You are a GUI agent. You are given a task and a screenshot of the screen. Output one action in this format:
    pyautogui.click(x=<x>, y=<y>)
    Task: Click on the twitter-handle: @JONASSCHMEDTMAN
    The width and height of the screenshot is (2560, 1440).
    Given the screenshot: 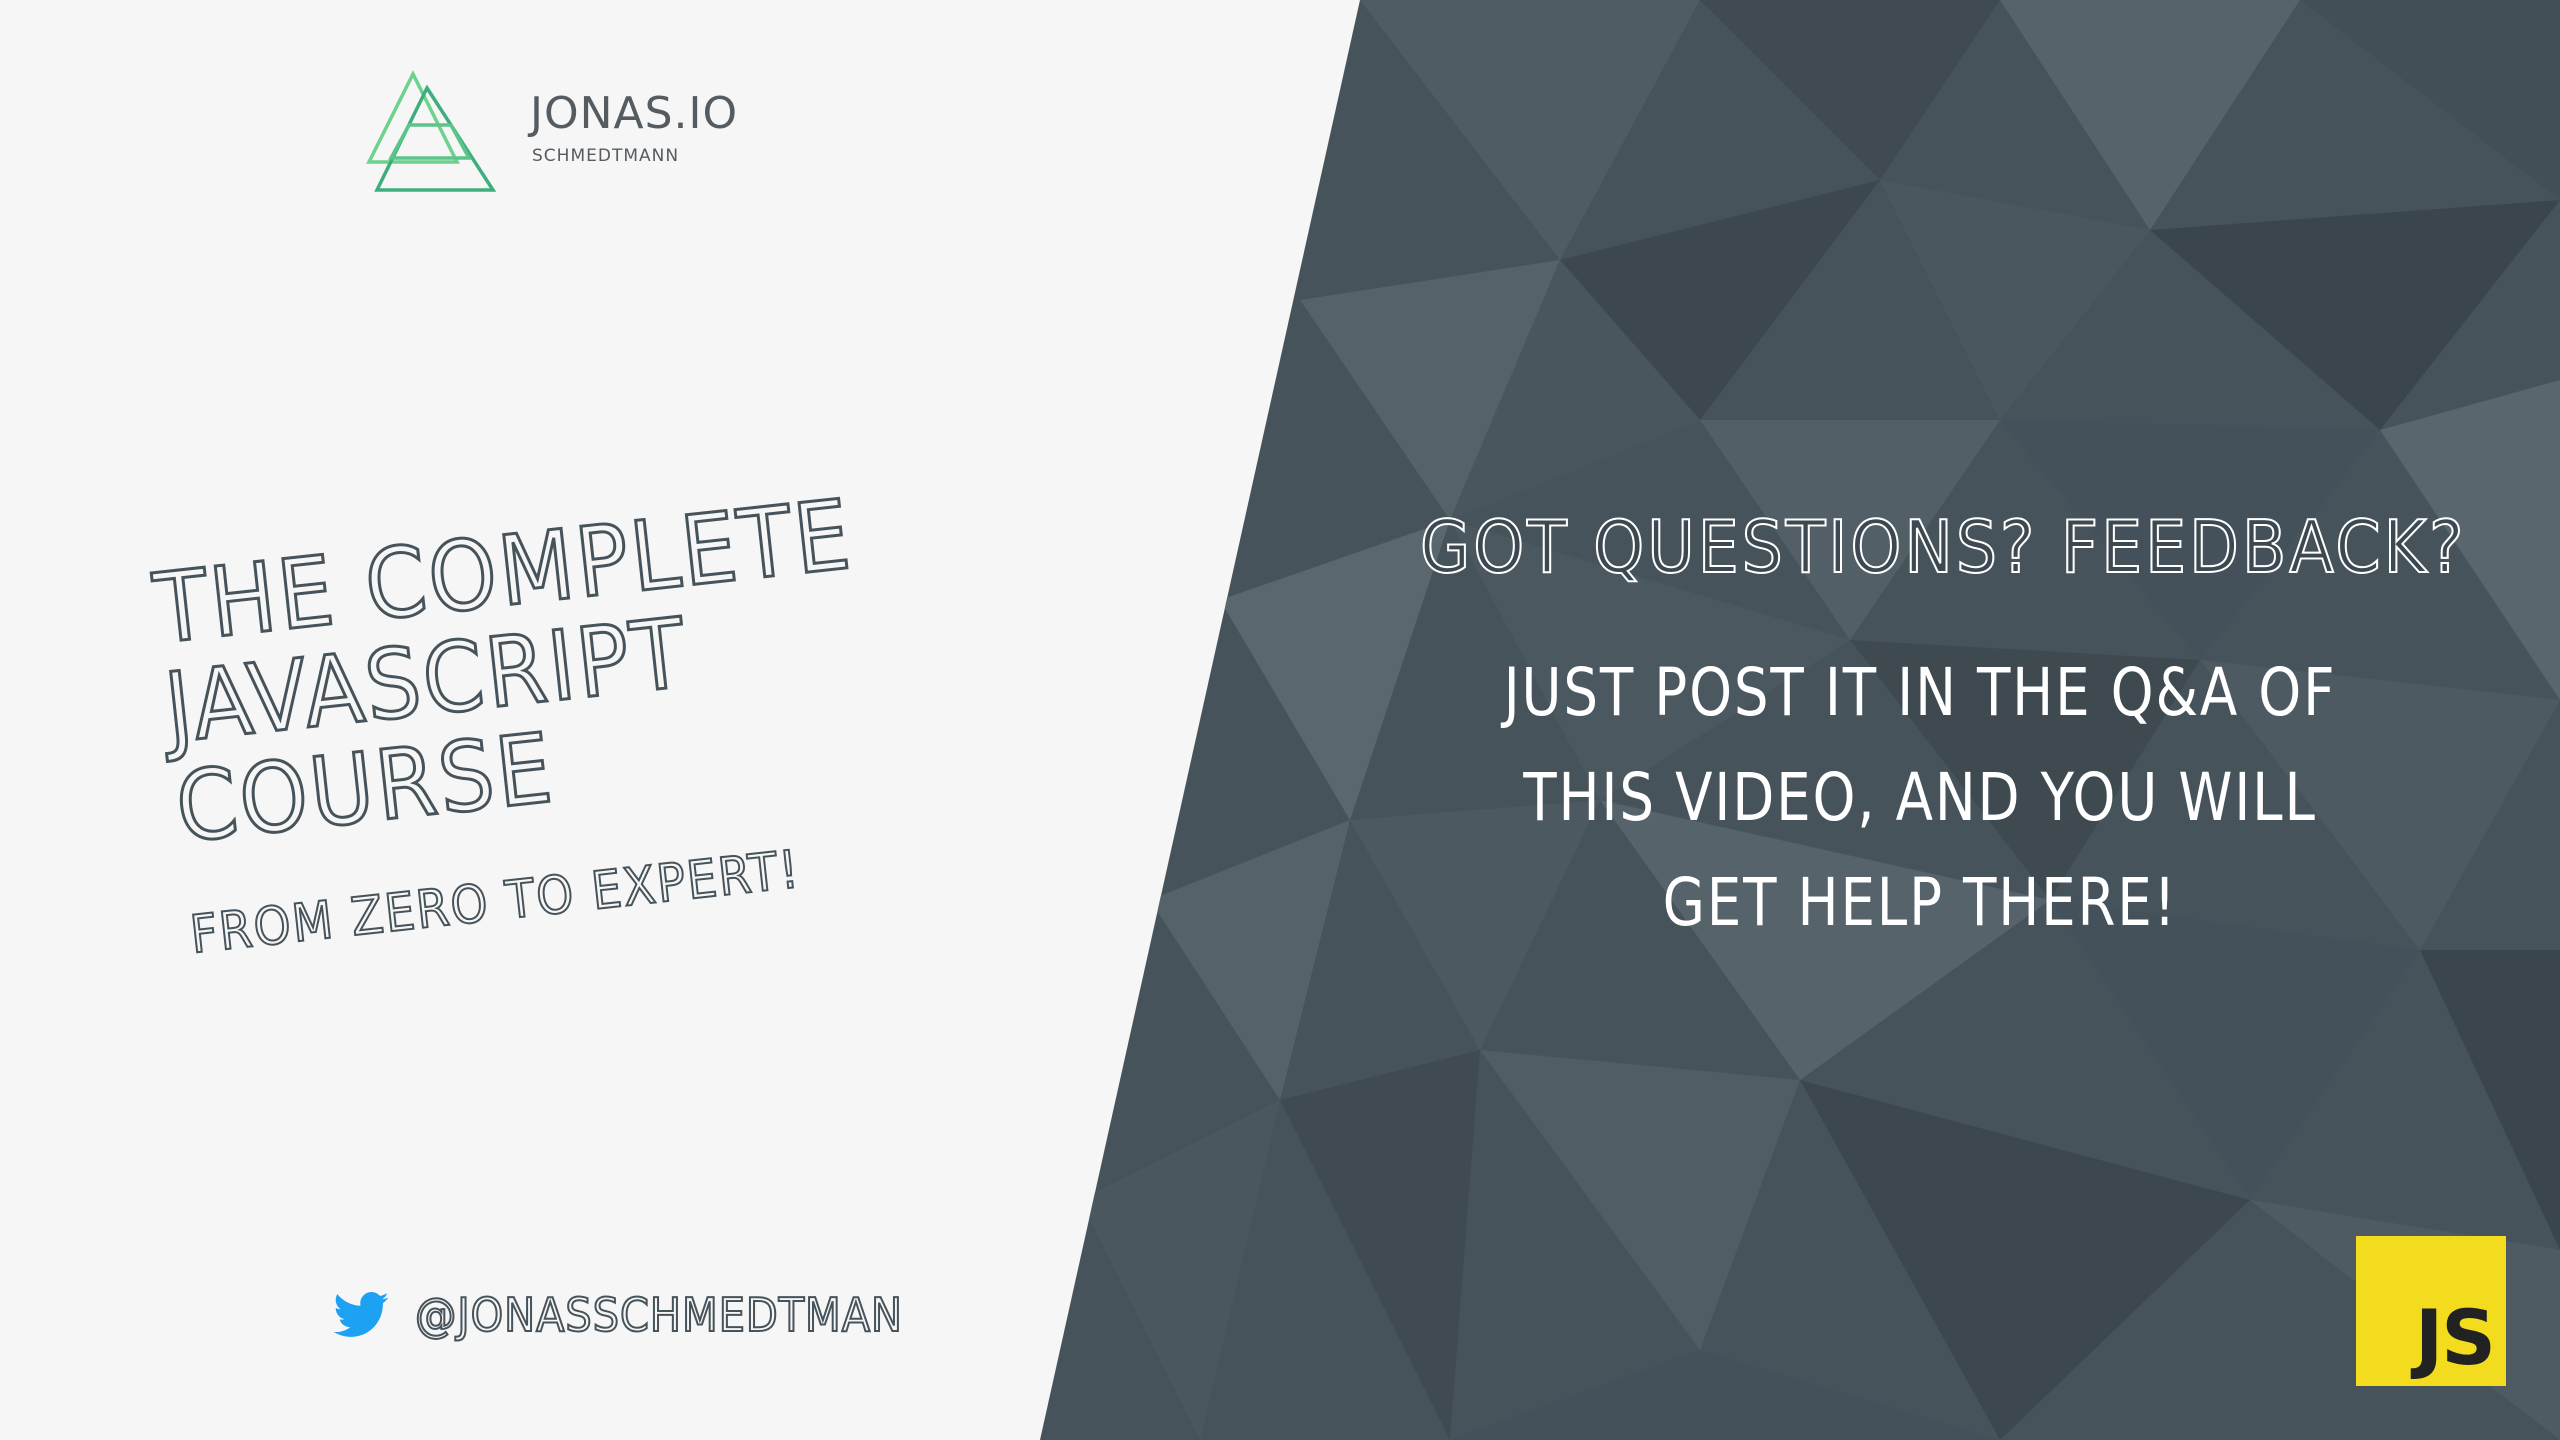 What is the action you would take?
    pyautogui.click(x=658, y=1315)
    